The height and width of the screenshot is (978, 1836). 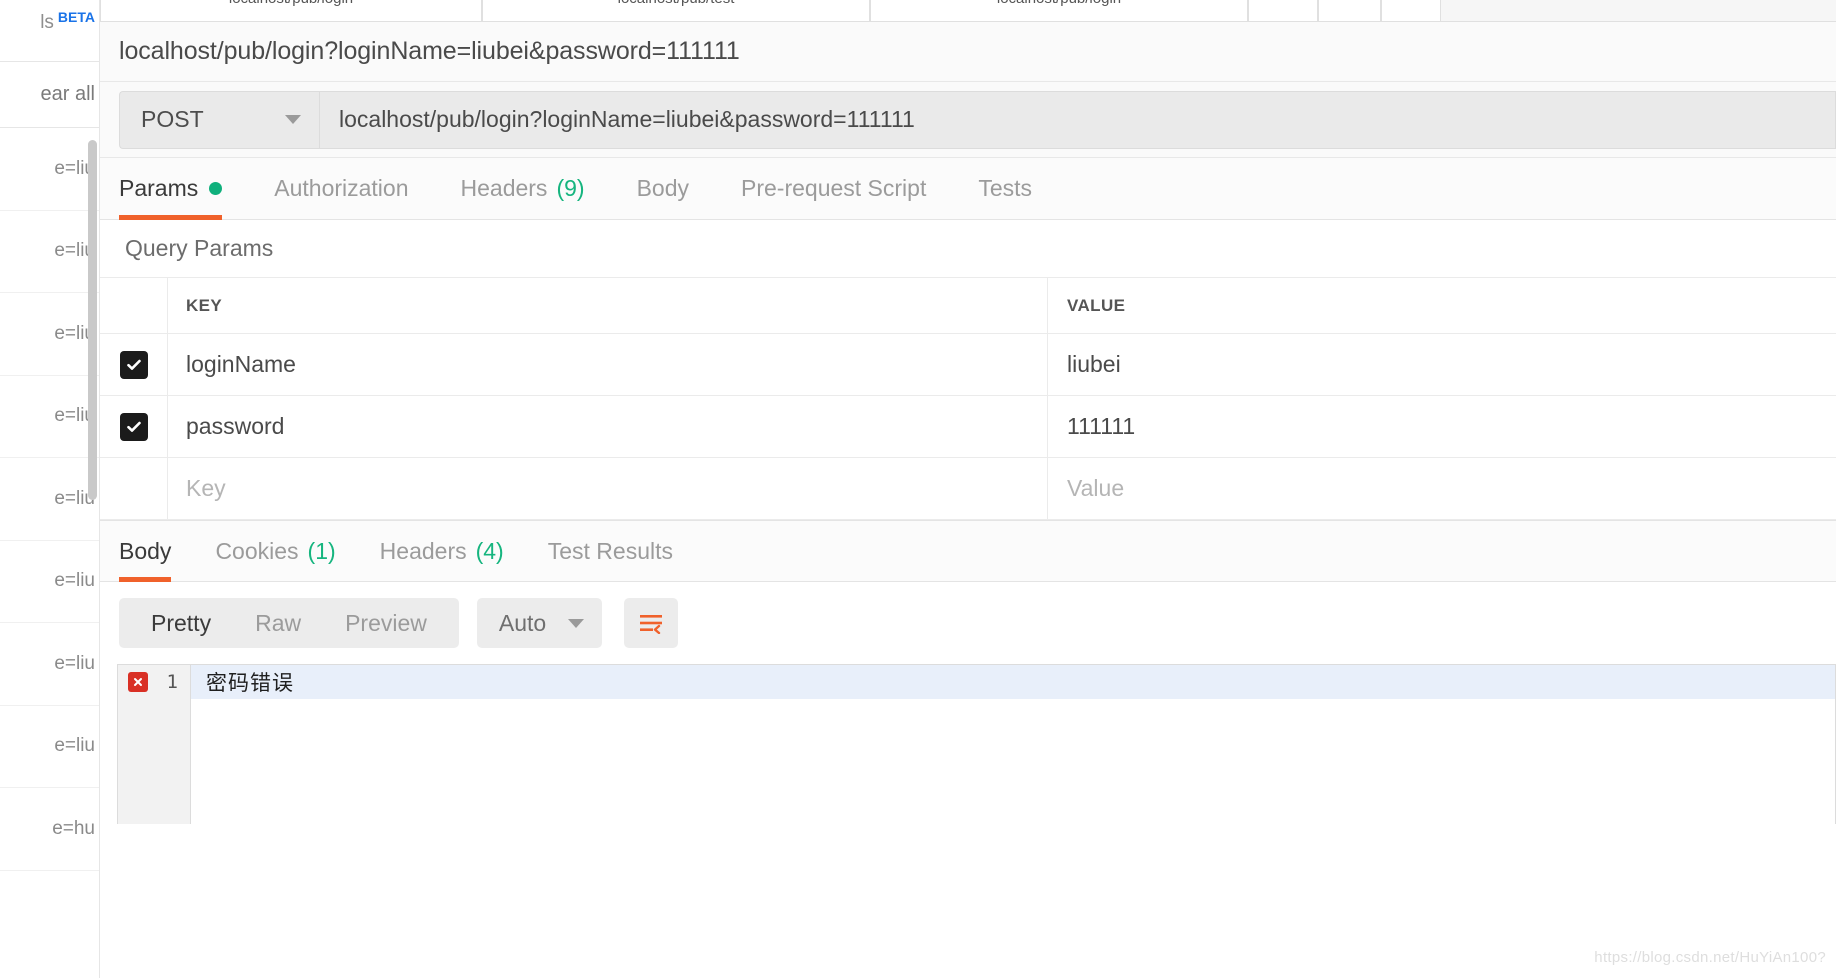 I want to click on table-row: loginName liubei, so click(x=968, y=365).